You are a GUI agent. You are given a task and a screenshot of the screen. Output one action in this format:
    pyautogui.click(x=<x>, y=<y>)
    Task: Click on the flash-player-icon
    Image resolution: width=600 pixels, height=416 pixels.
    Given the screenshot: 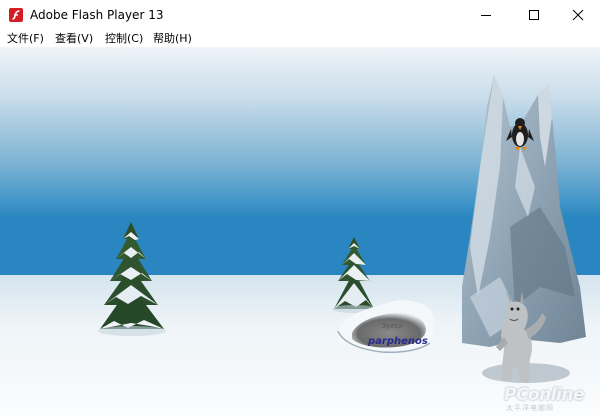 What is the action you would take?
    pyautogui.click(x=16, y=15)
    